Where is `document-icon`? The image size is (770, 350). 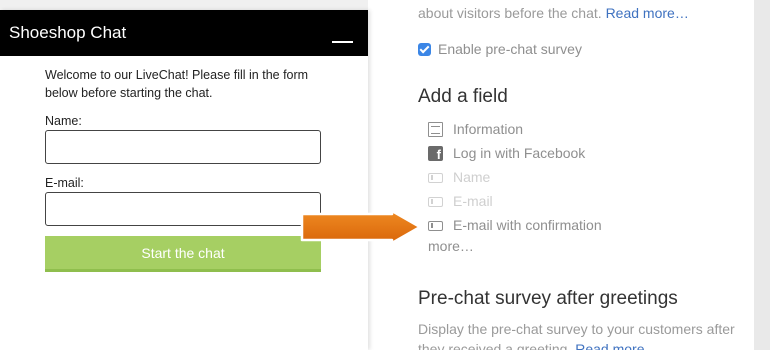 document-icon is located at coordinates (435, 129).